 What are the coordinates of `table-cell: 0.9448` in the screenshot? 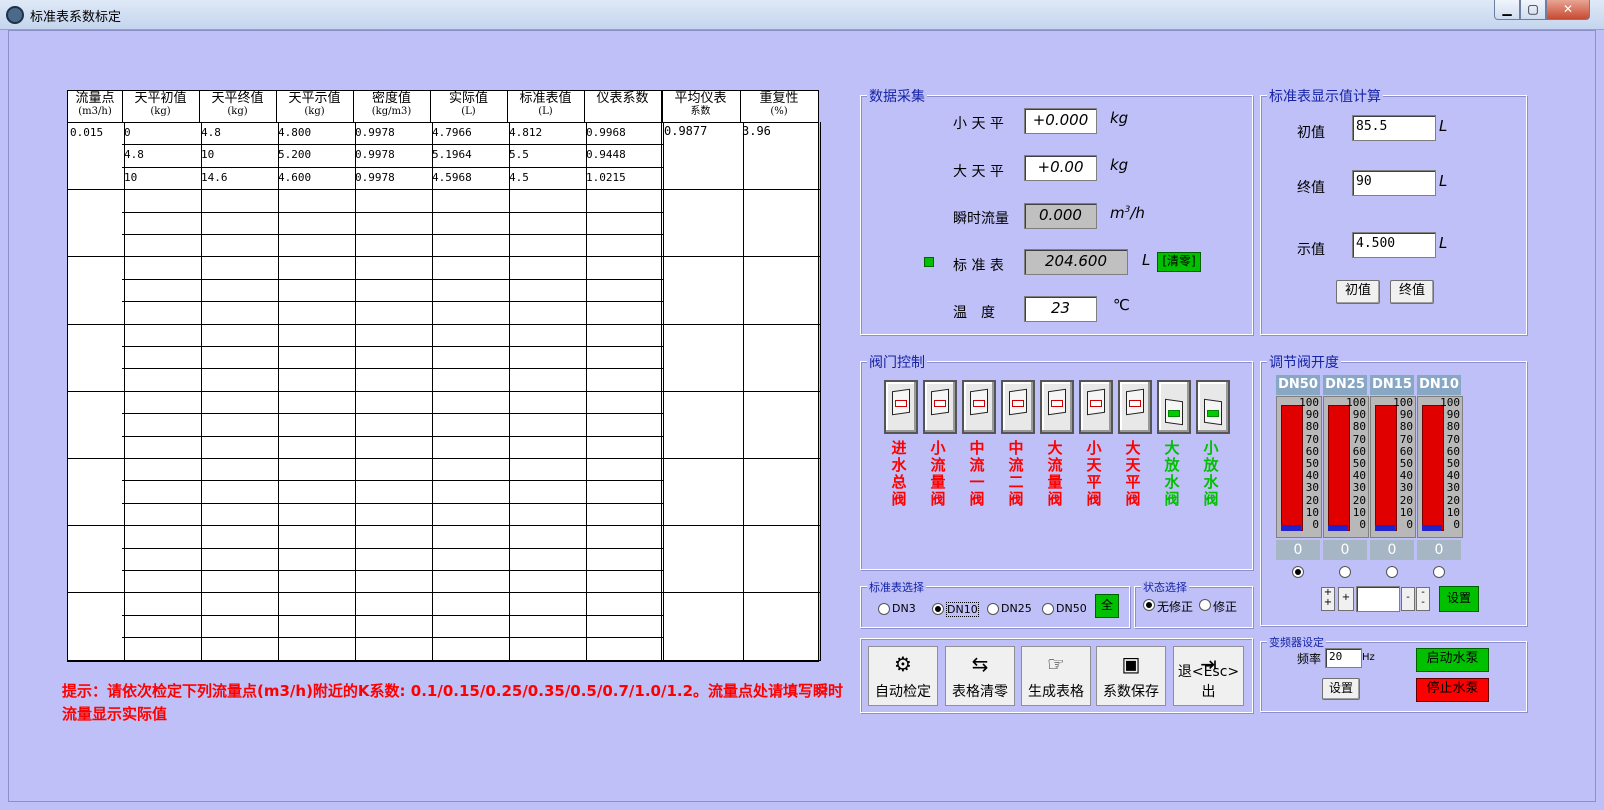 It's located at (624, 156).